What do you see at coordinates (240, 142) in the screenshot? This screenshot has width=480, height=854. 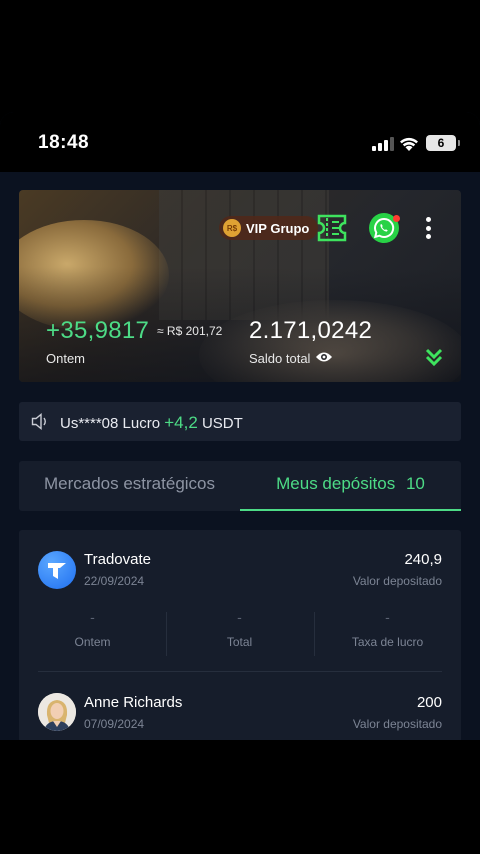 I see `status-bar: 18:48 6` at bounding box center [240, 142].